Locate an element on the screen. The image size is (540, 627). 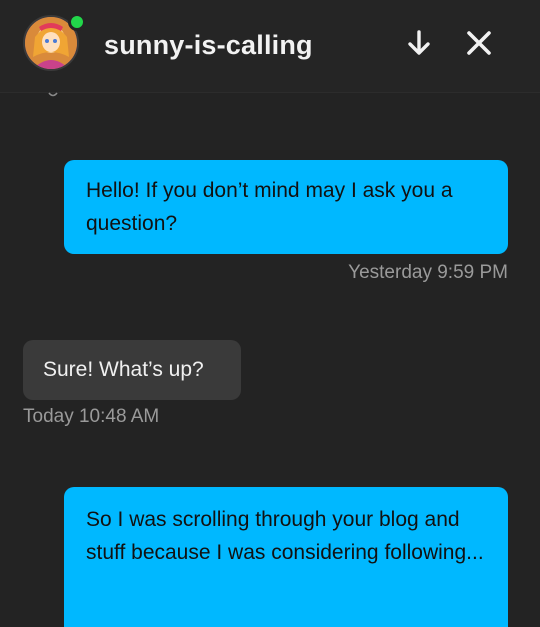
close-icon is located at coordinates (479, 43).